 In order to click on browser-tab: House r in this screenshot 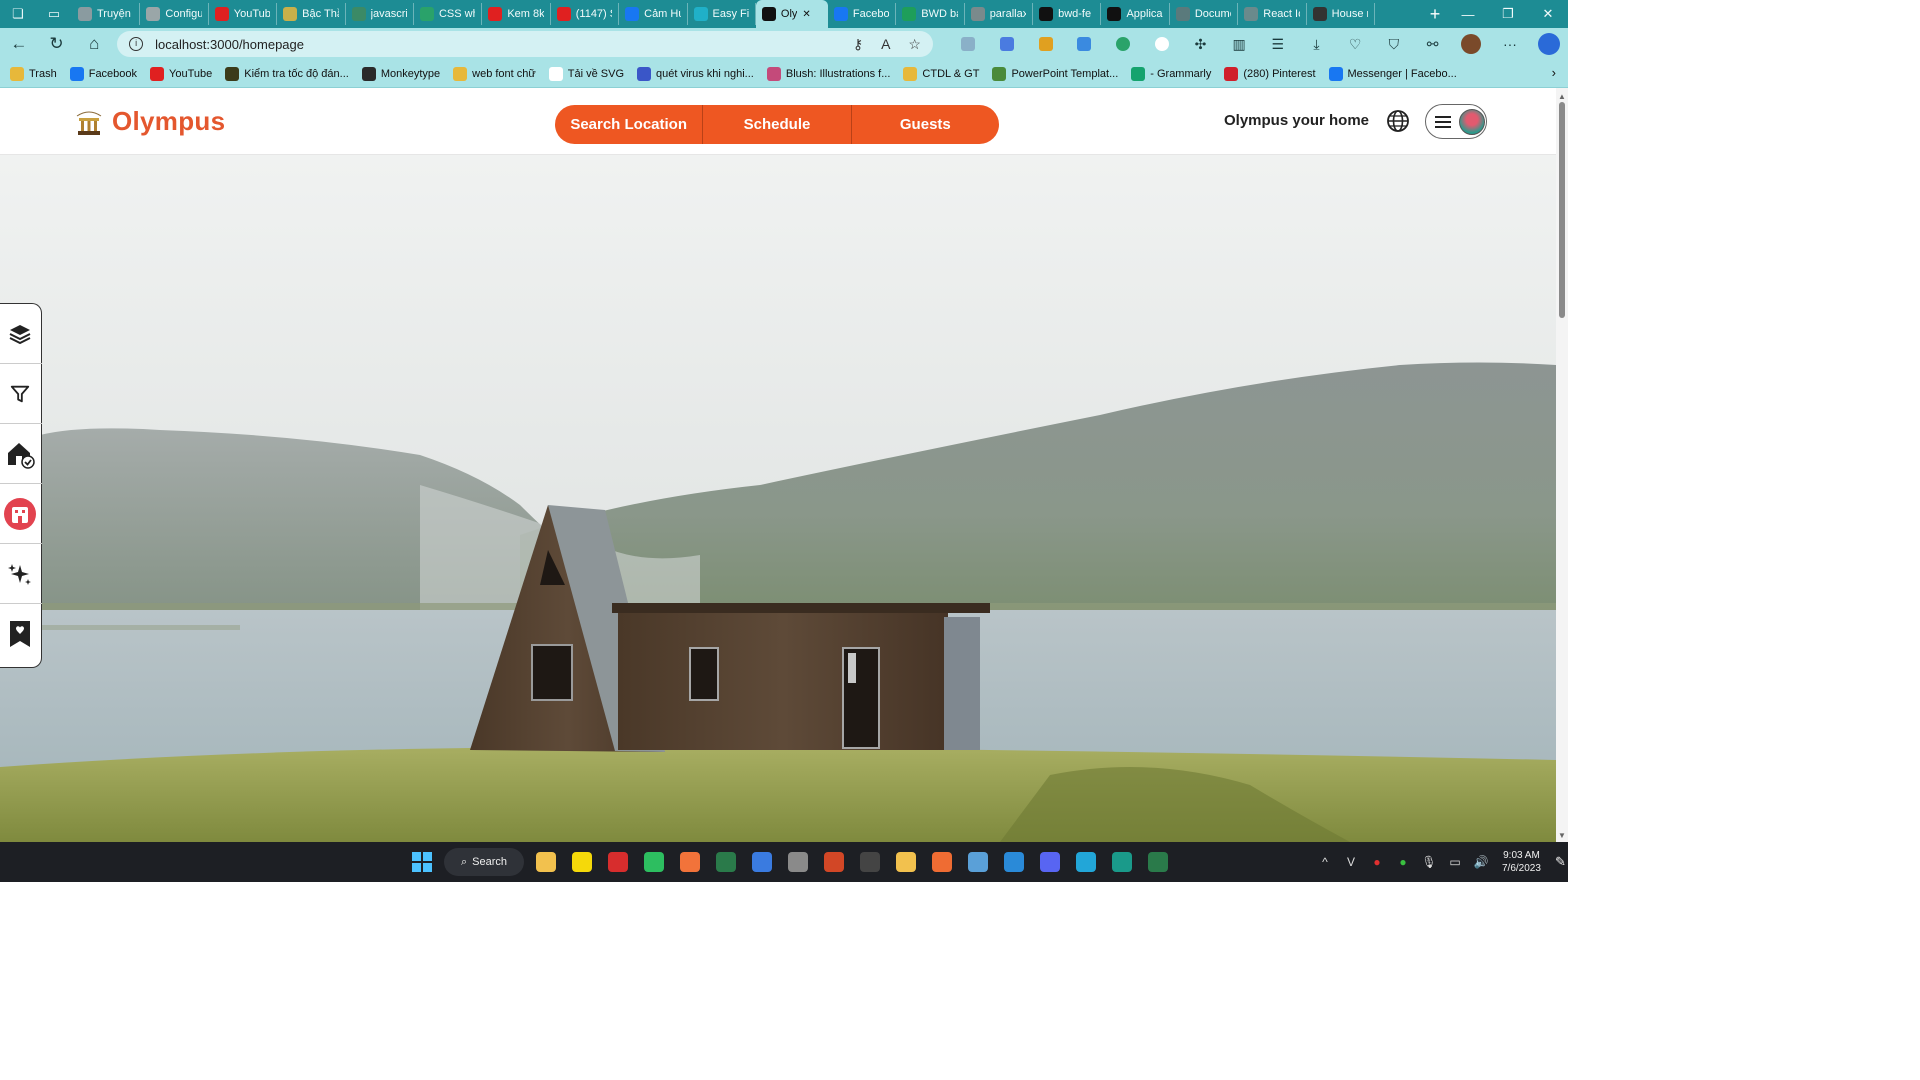, I will do `click(1341, 14)`.